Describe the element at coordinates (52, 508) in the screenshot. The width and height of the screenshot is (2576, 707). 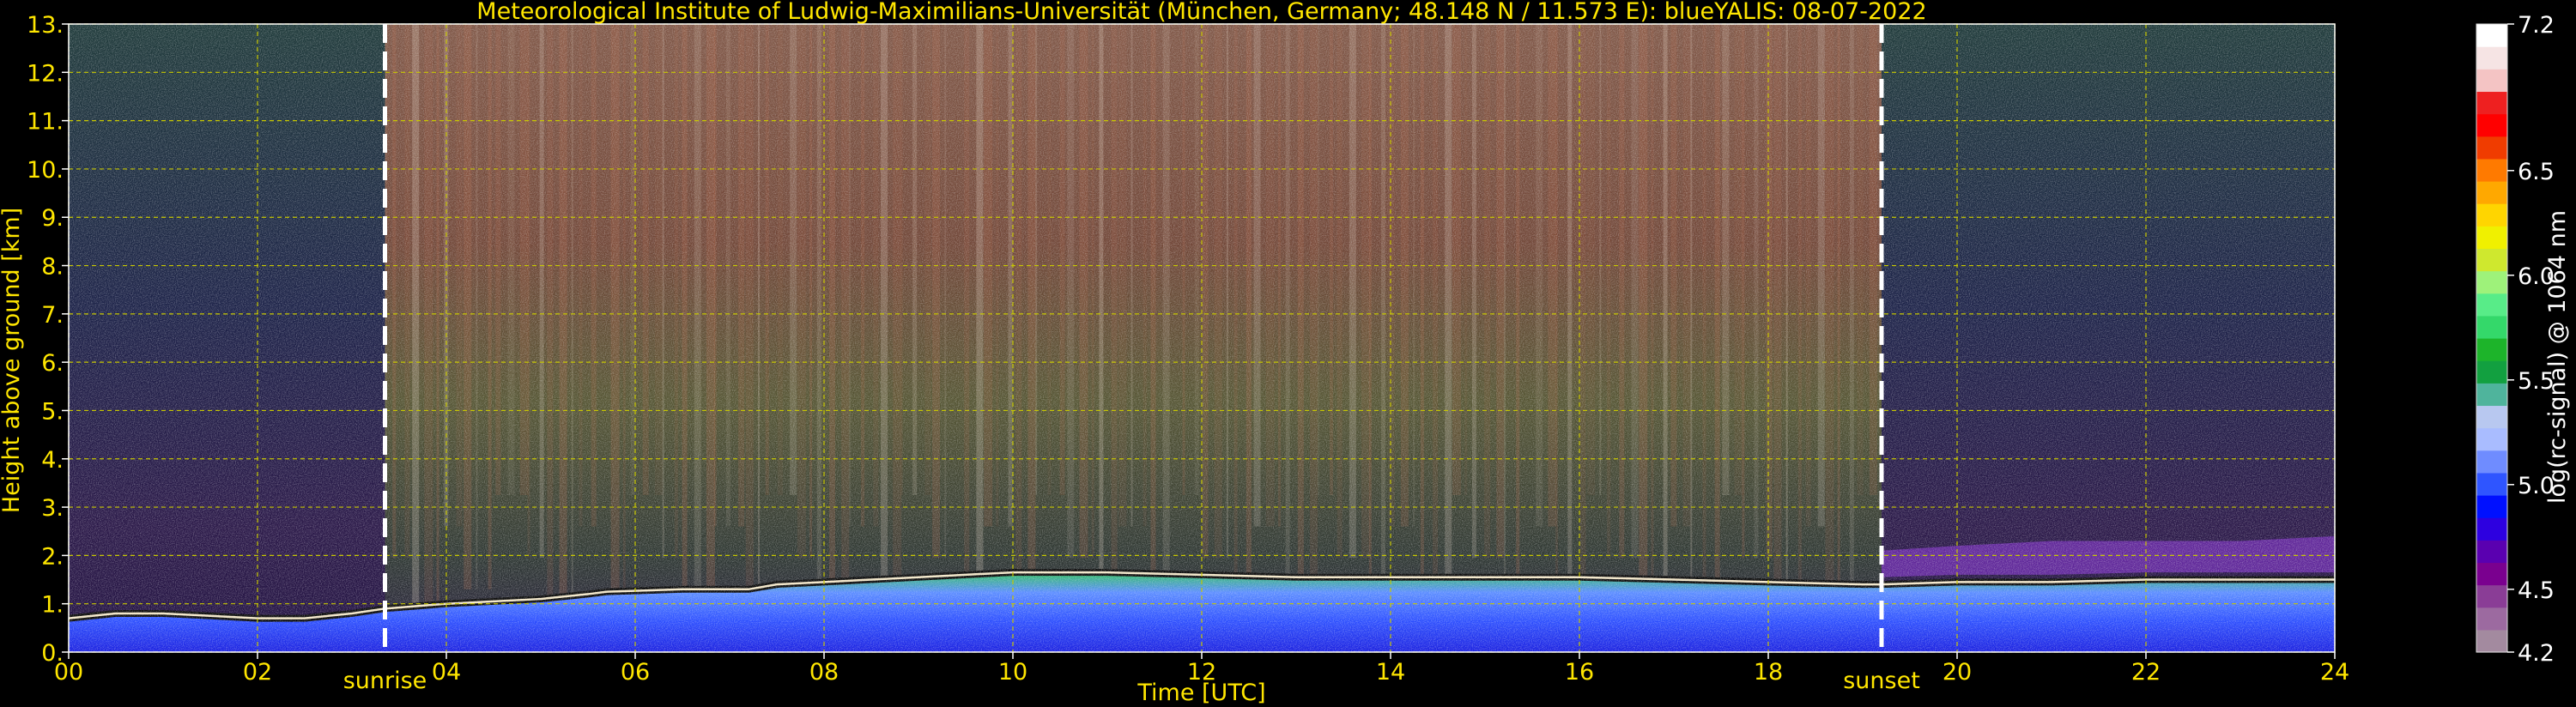
I see `y-tick-label: 3.` at that location.